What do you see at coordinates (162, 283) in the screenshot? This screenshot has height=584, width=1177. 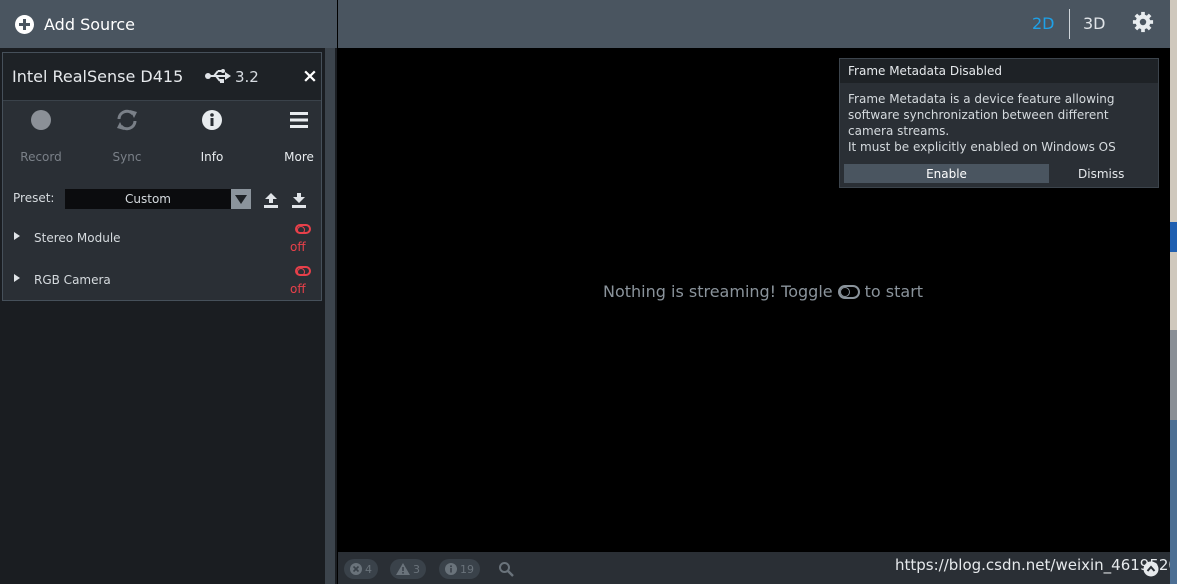 I see `module-rgb: RGB Camera off` at bounding box center [162, 283].